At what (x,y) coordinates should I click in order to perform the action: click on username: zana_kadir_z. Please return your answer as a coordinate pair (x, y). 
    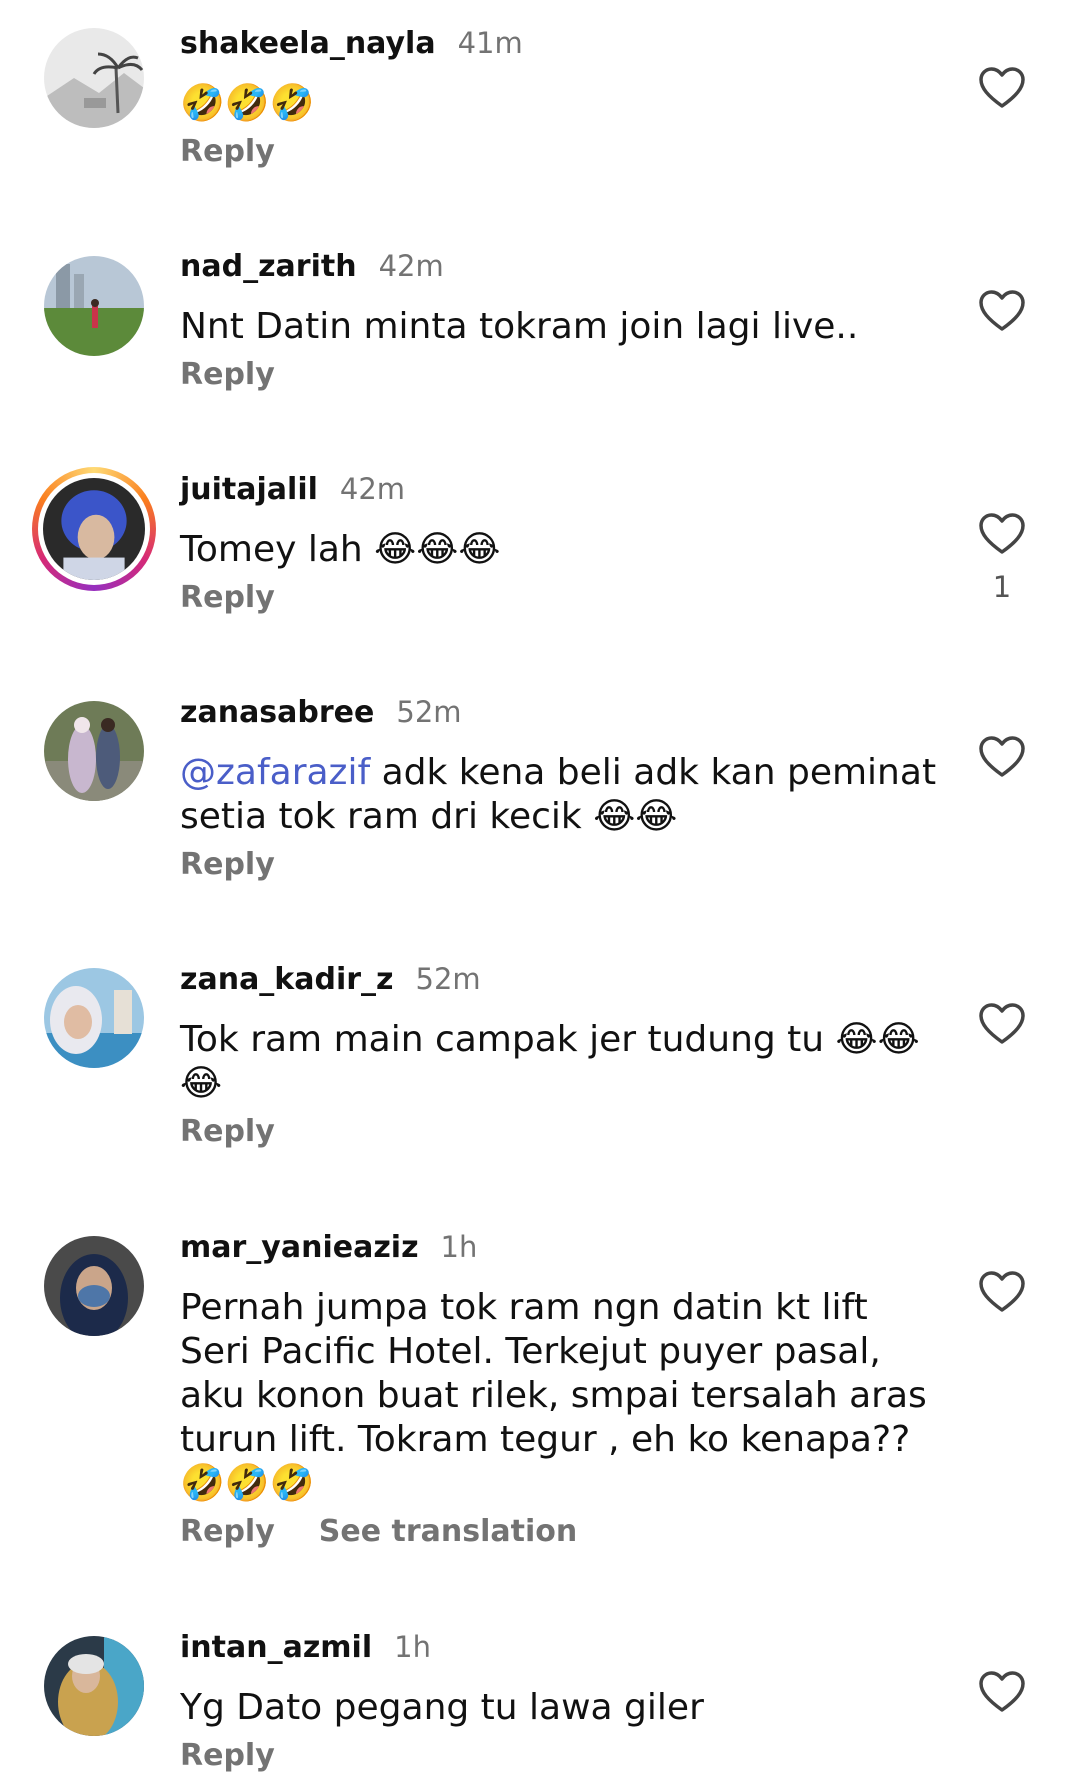
    Looking at the image, I should click on (287, 979).